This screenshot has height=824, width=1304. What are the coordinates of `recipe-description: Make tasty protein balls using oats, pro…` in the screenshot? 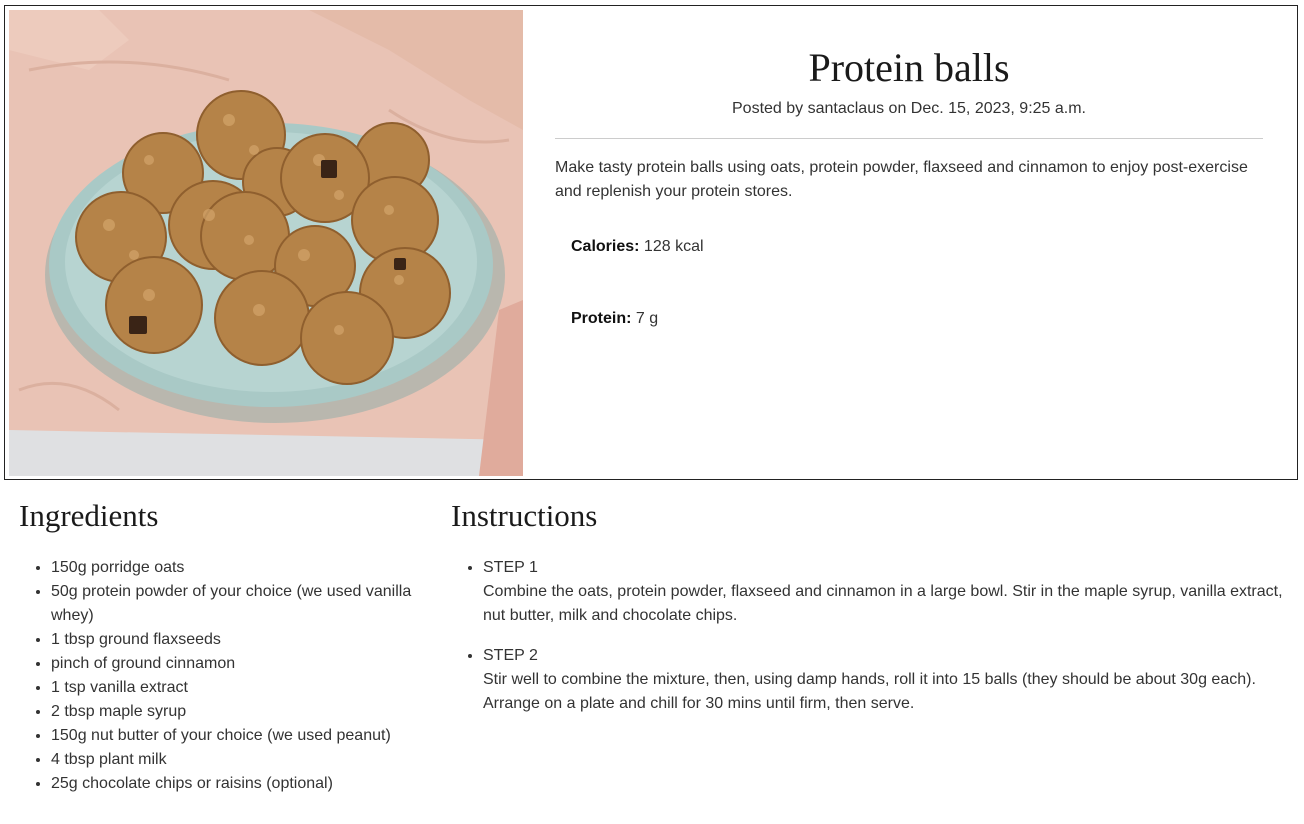 It's located at (901, 179).